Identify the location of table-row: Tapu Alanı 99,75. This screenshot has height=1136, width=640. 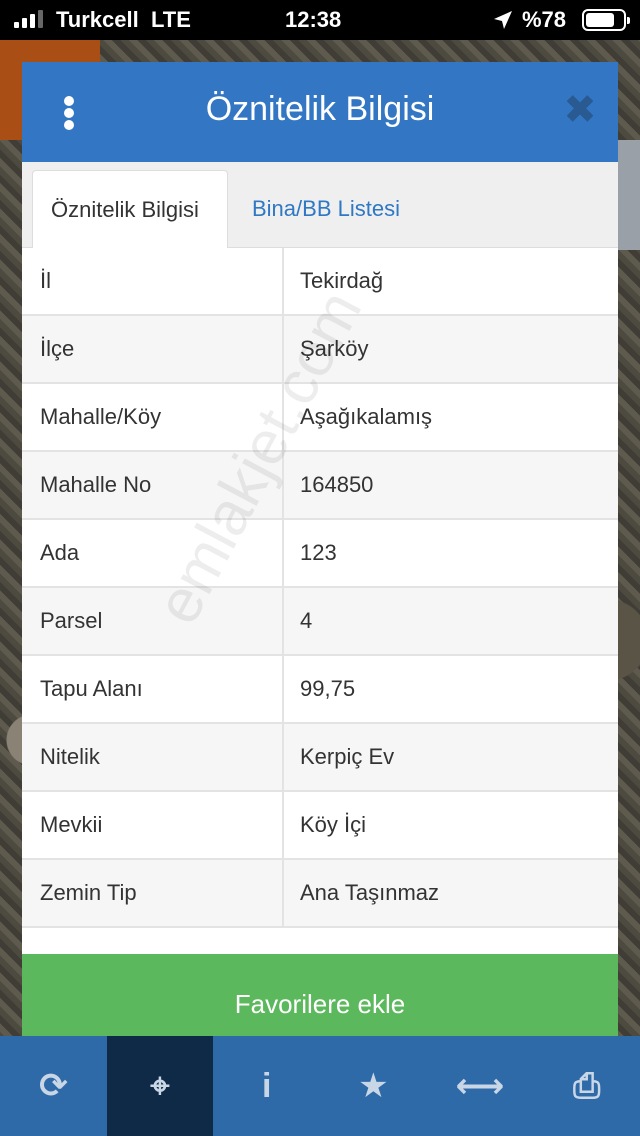
(320, 690).